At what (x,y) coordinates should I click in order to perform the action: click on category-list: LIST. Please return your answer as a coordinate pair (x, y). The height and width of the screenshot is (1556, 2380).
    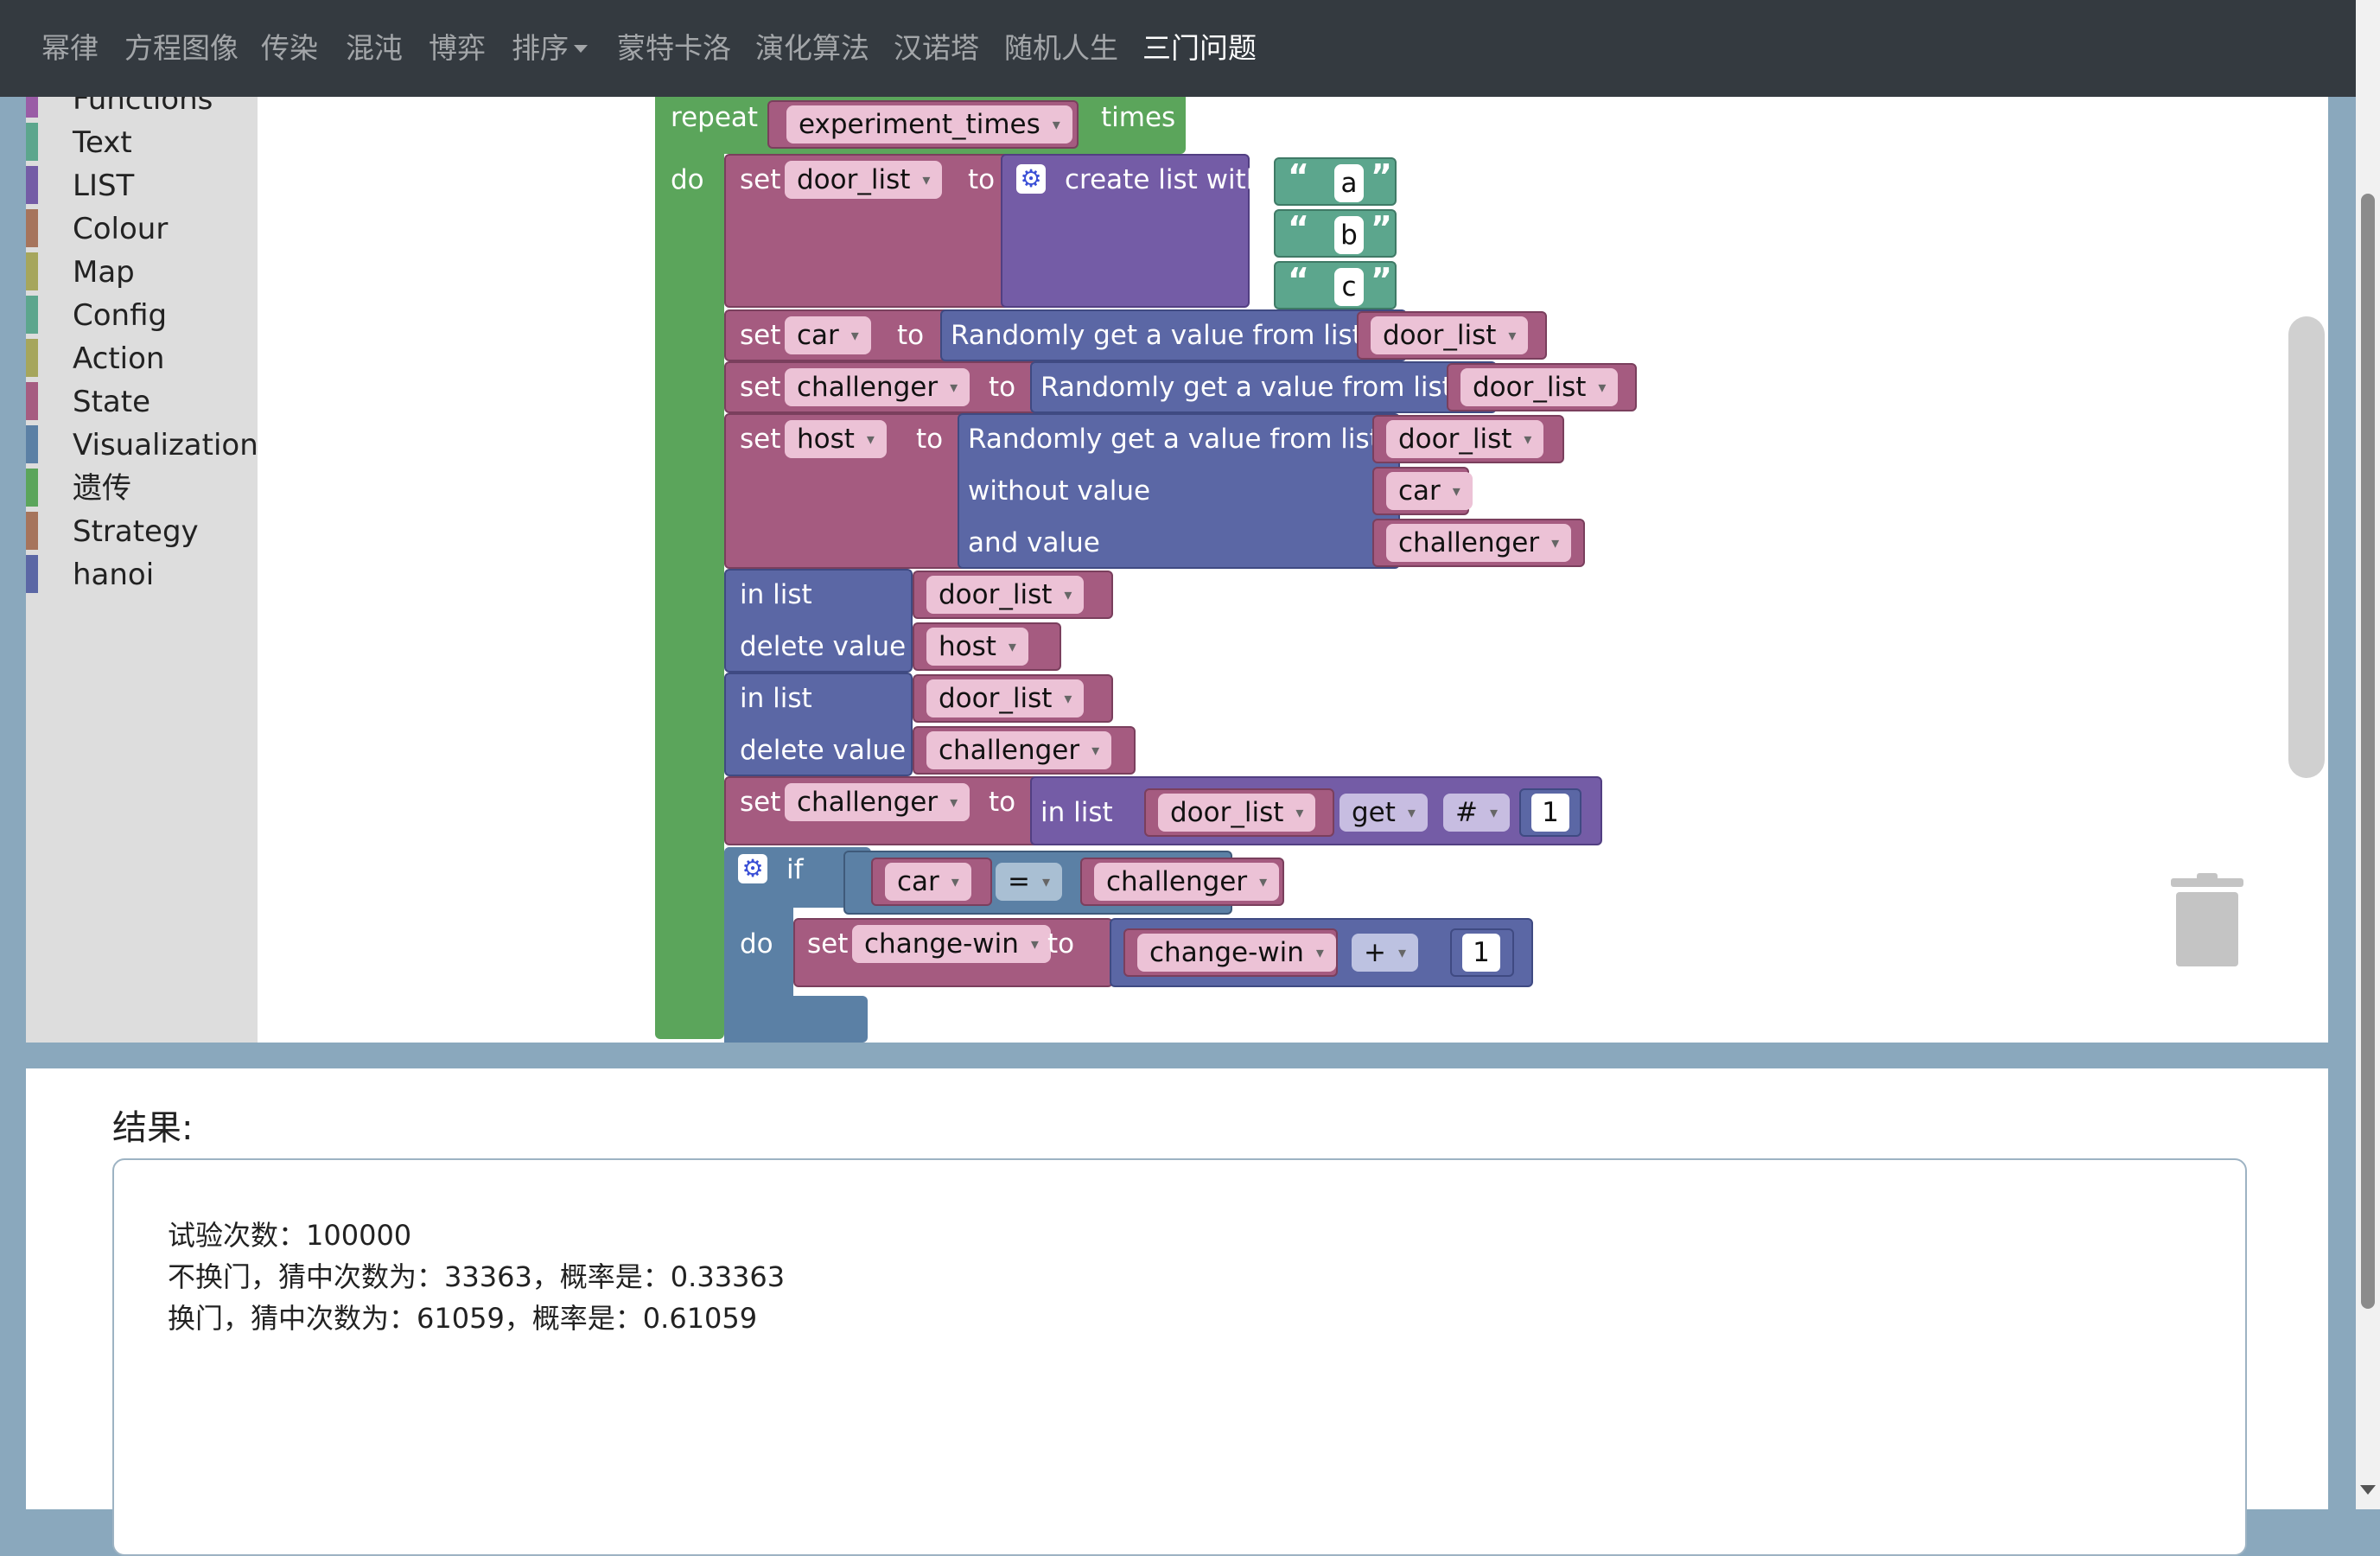
    Looking at the image, I should click on (142, 186).